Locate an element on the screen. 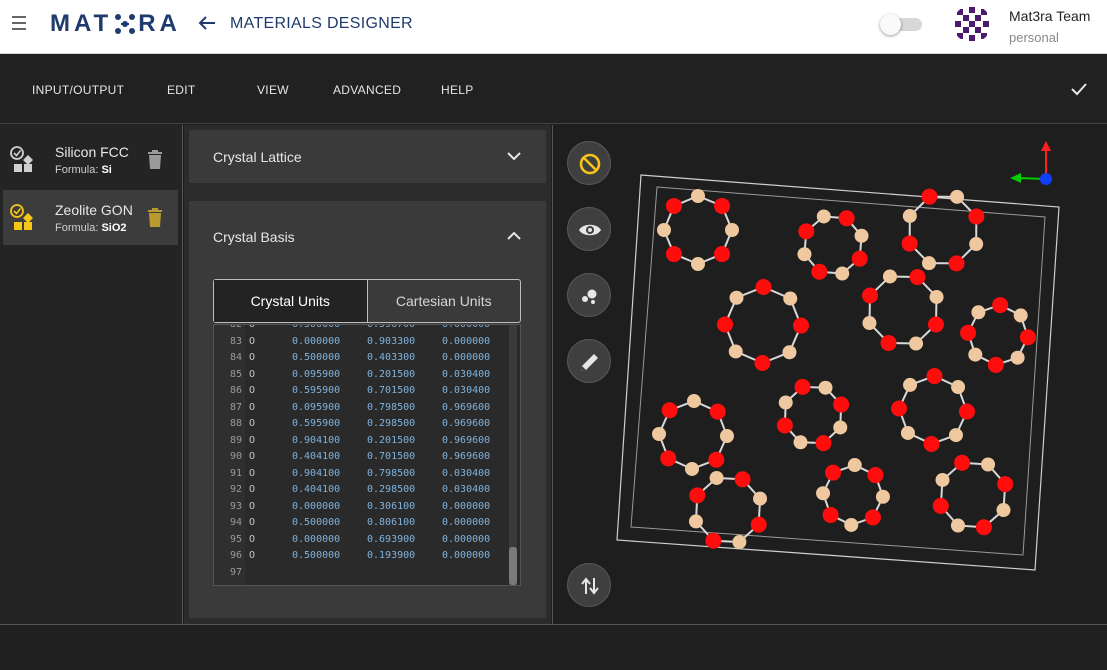  line-number: 86 is located at coordinates (235, 390).